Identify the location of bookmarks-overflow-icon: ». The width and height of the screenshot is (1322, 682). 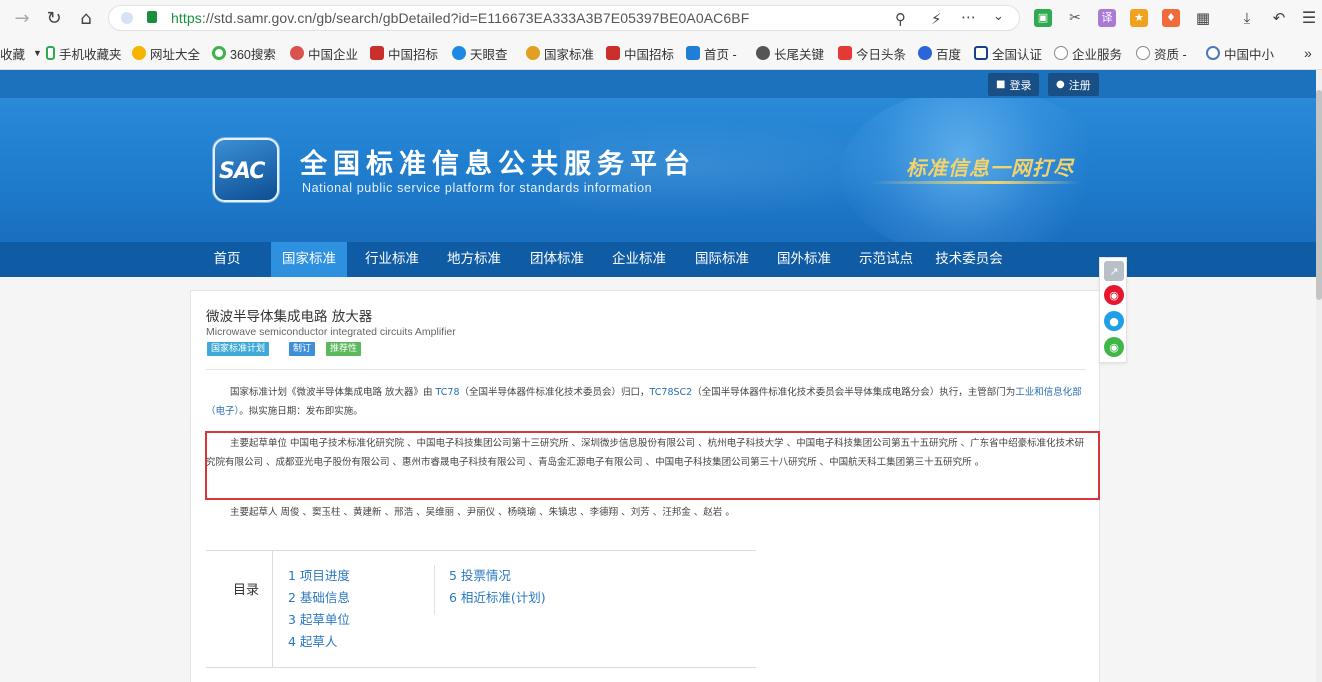
(1308, 53).